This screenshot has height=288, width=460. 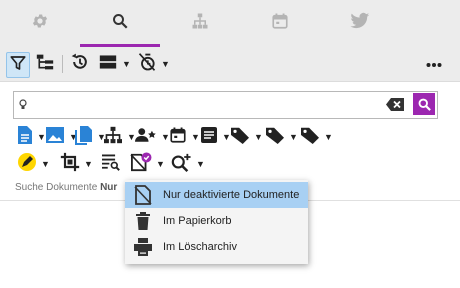 What do you see at coordinates (230, 64) in the screenshot?
I see `main-toolbar: ▼ ▼` at bounding box center [230, 64].